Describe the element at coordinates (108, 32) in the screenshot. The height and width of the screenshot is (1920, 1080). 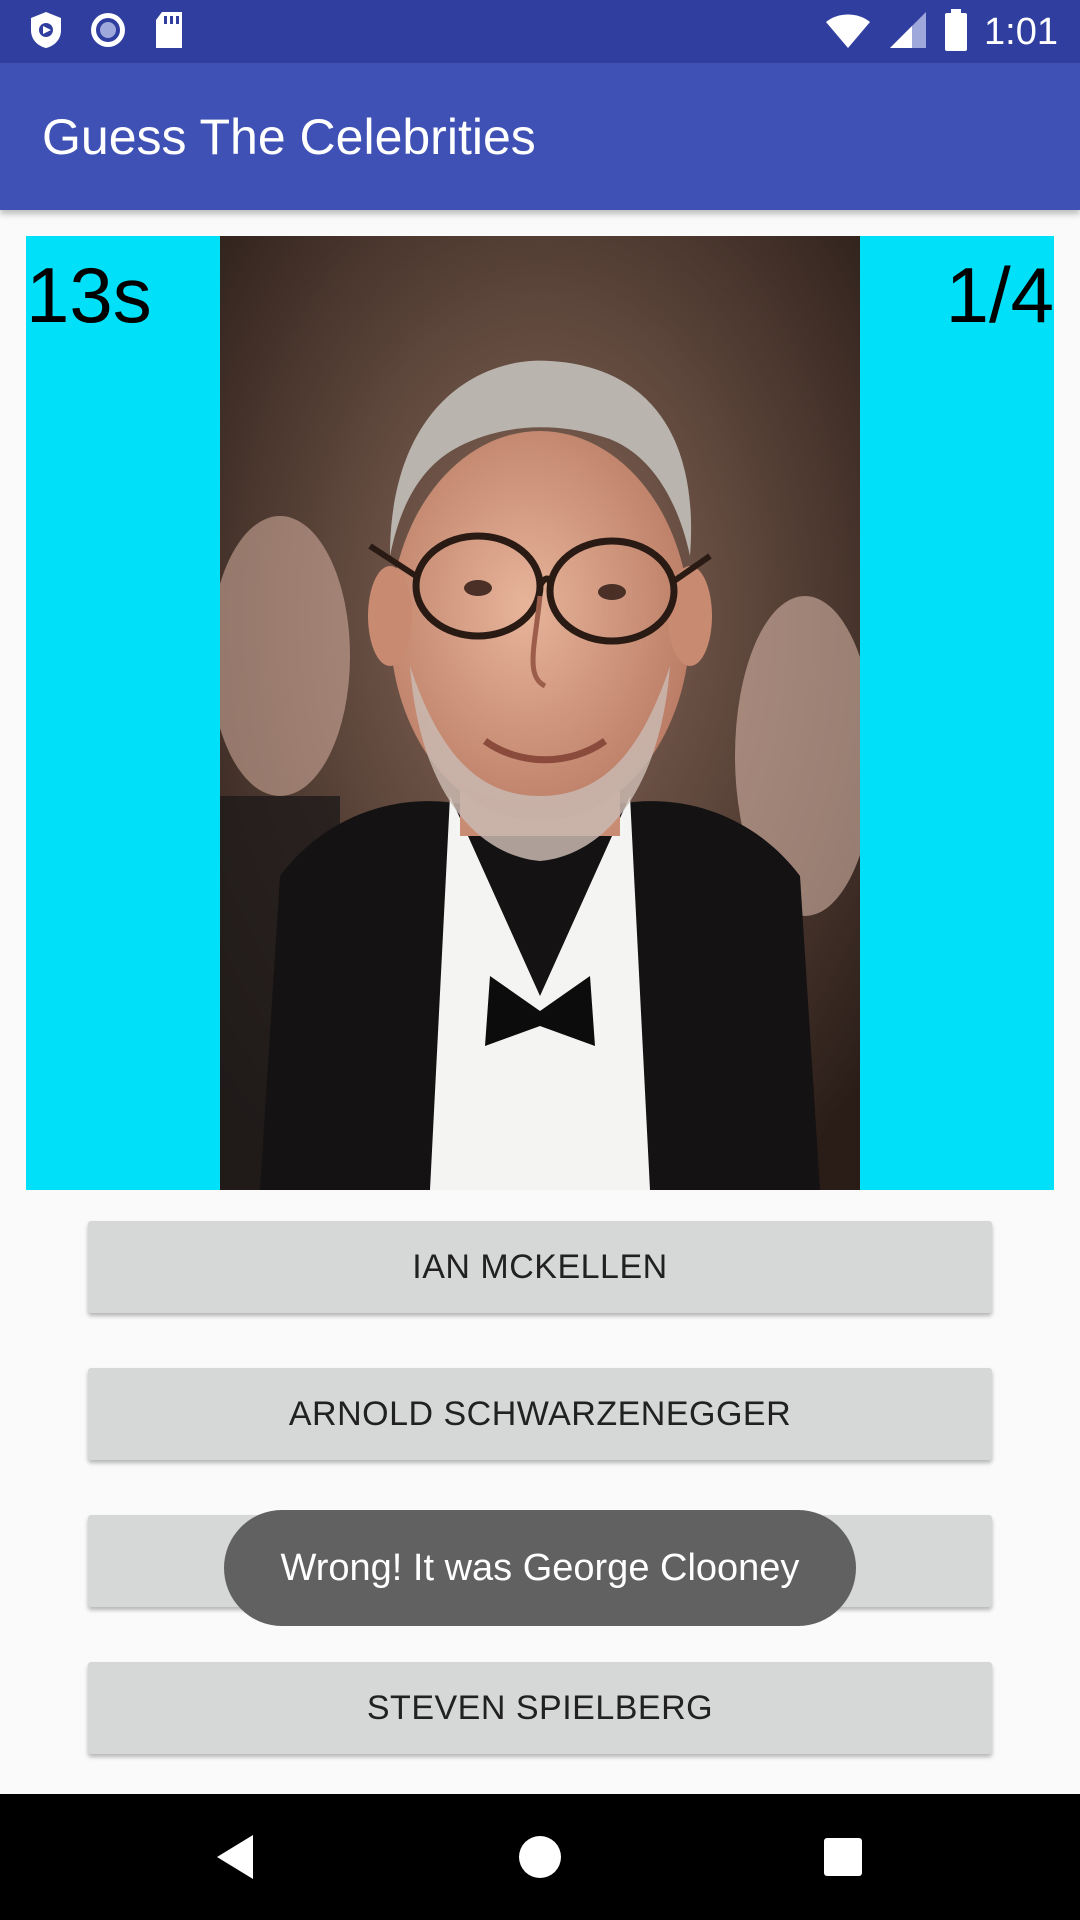
I see `record-icon` at that location.